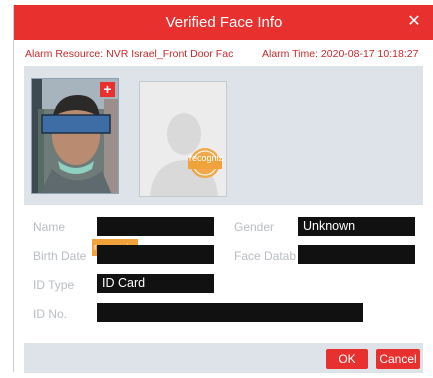 This screenshot has width=433, height=378. I want to click on library-status-tag: recogniz, so click(206, 158).